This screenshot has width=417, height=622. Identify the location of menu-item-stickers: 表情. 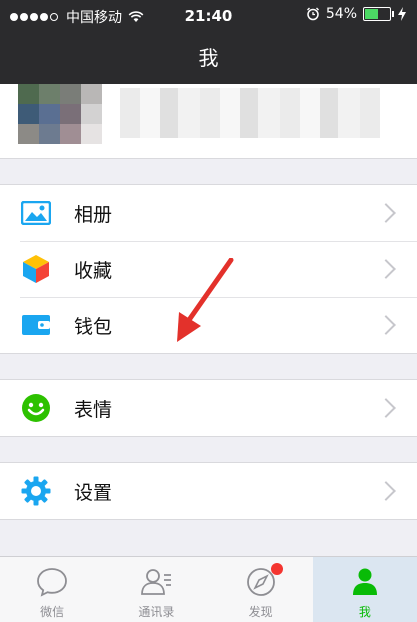
(208, 408).